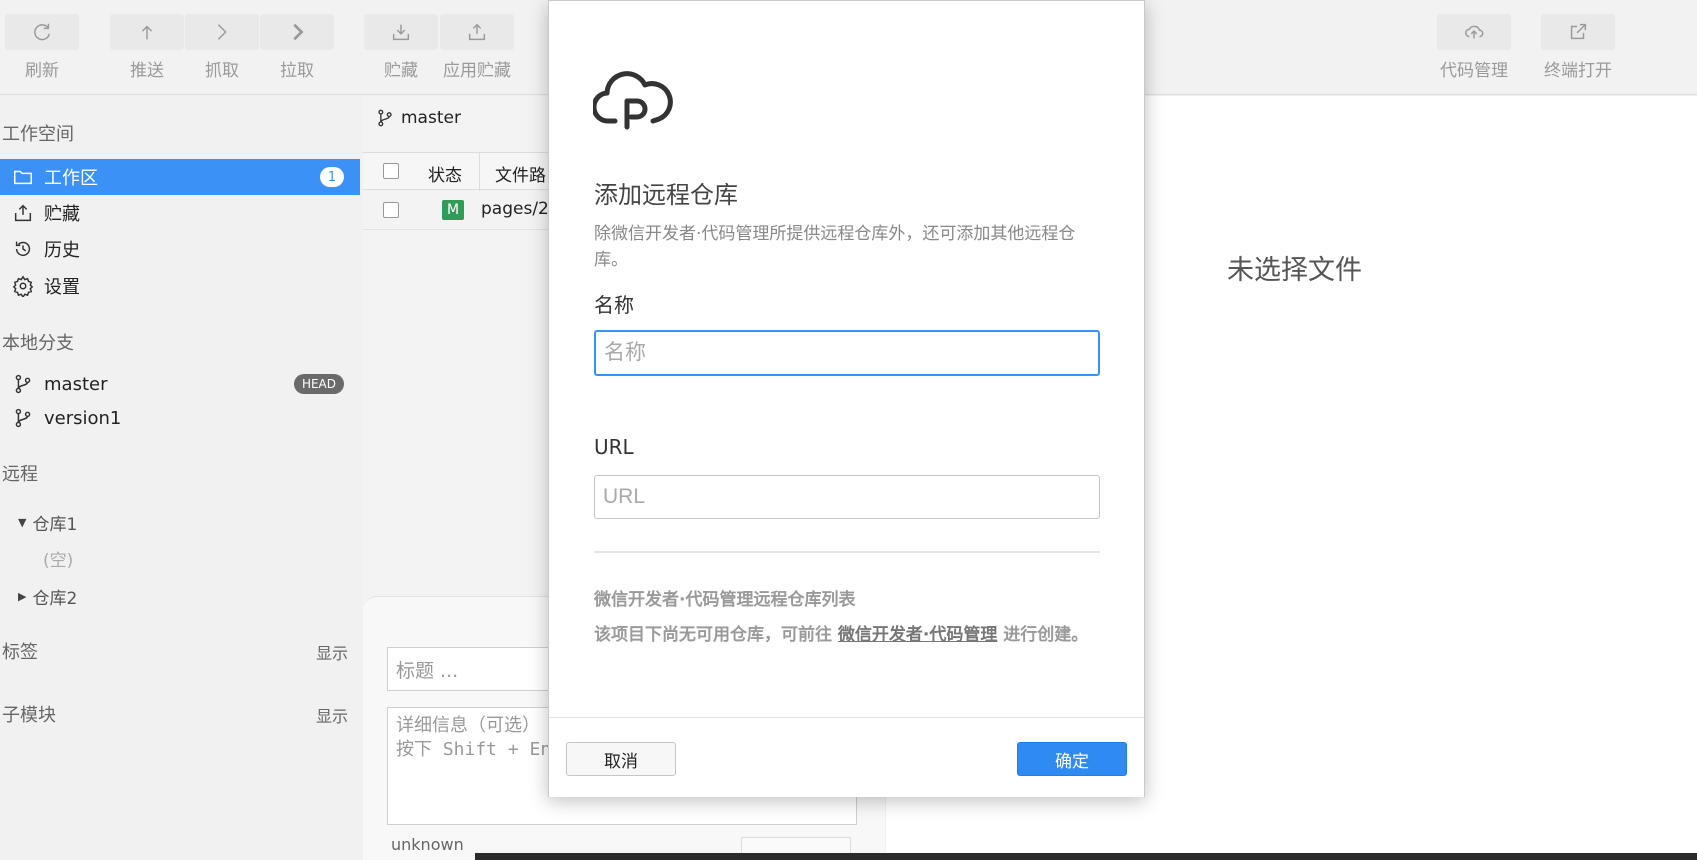  I want to click on cloud-upload-icon, so click(1474, 32).